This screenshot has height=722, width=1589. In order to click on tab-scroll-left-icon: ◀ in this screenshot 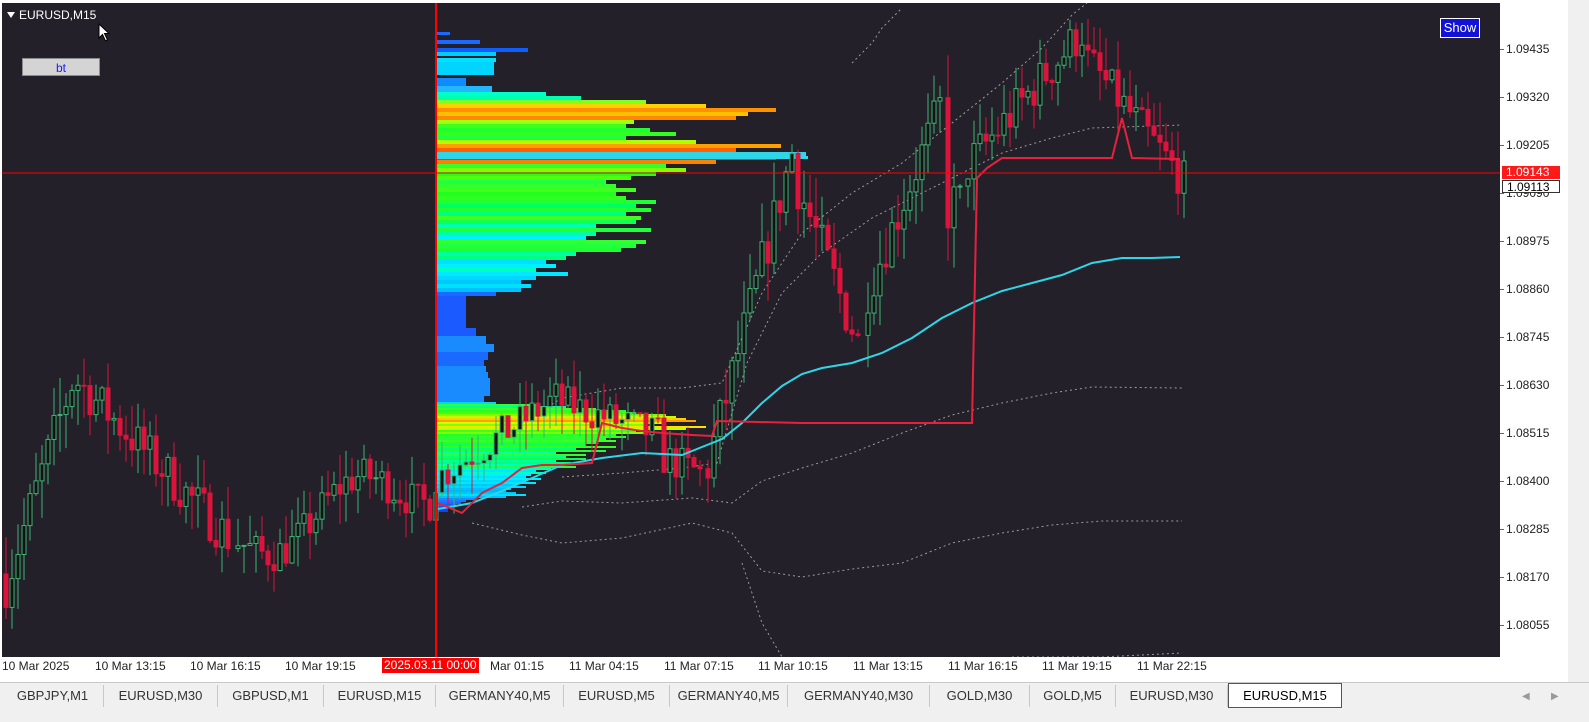, I will do `click(1526, 696)`.